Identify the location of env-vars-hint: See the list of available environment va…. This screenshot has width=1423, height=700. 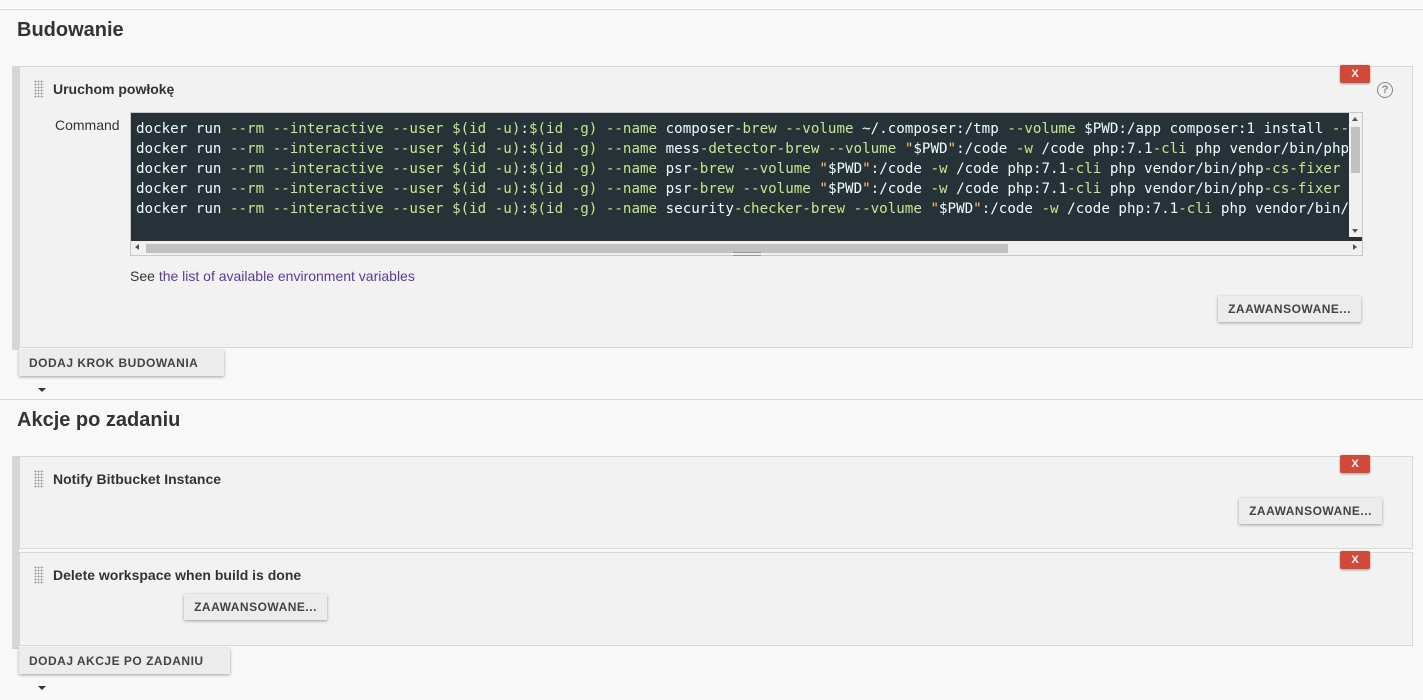
(272, 276).